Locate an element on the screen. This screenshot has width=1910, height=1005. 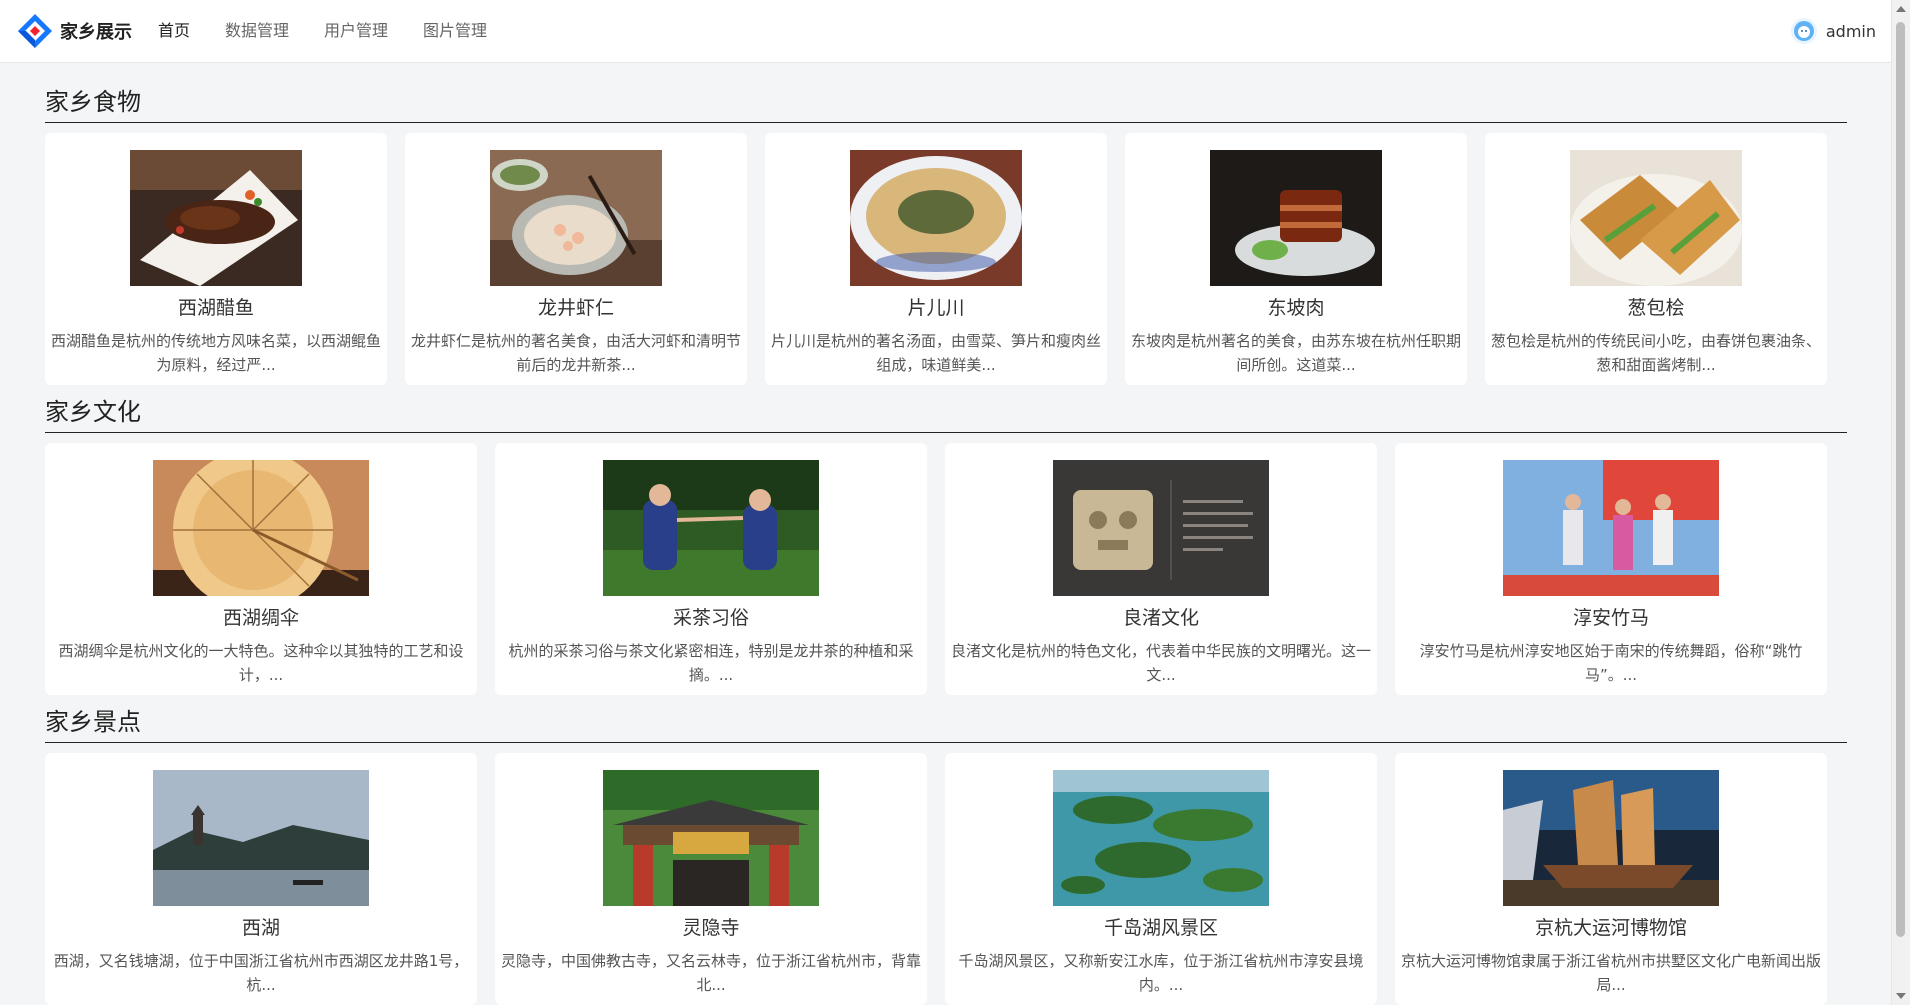
section-title: 家乡景点 is located at coordinates (93, 722).